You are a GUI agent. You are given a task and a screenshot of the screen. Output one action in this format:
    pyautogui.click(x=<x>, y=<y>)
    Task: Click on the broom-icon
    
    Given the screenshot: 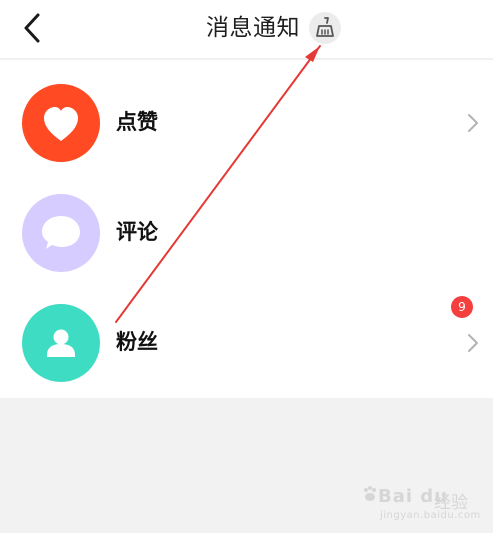 What is the action you would take?
    pyautogui.click(x=325, y=27)
    